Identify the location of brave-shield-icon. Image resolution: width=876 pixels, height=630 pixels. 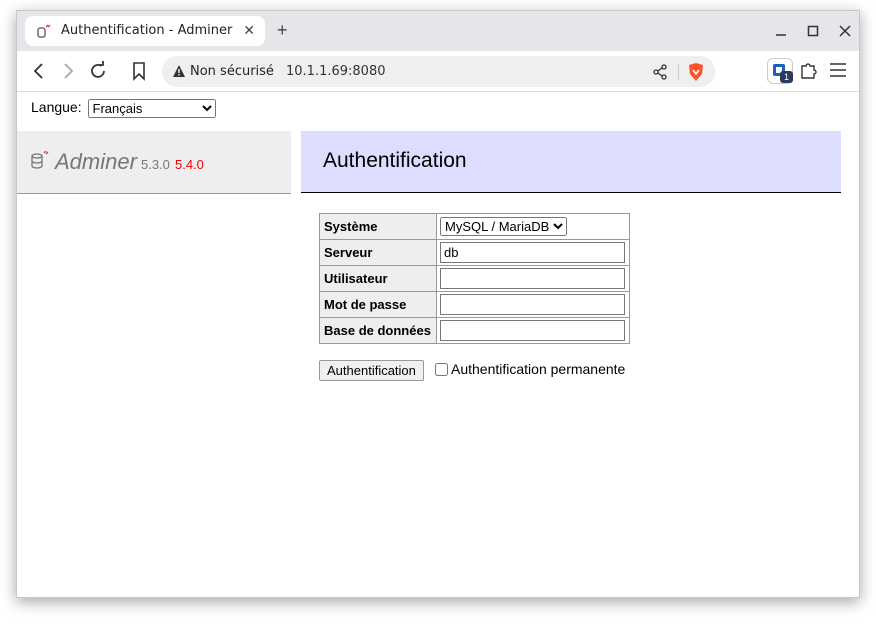
(696, 72).